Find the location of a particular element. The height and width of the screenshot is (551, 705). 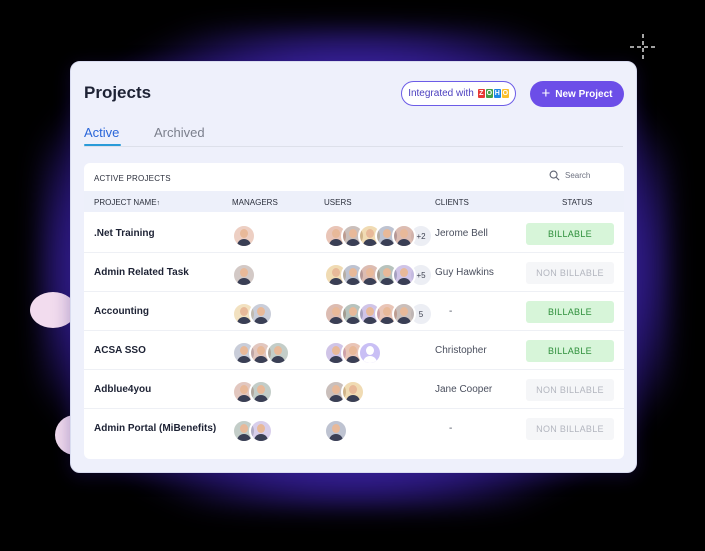

client-name: Christopher is located at coordinates (461, 350).